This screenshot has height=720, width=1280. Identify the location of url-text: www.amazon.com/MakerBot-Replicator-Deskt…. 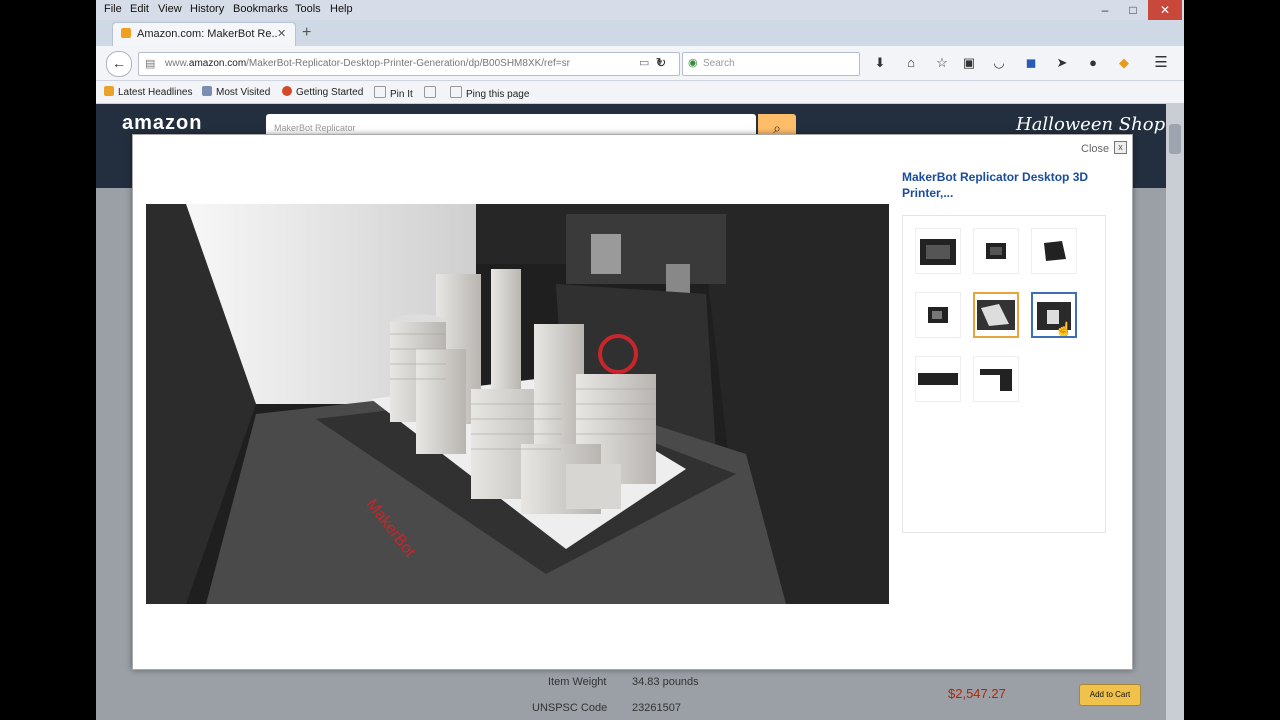
(367, 63).